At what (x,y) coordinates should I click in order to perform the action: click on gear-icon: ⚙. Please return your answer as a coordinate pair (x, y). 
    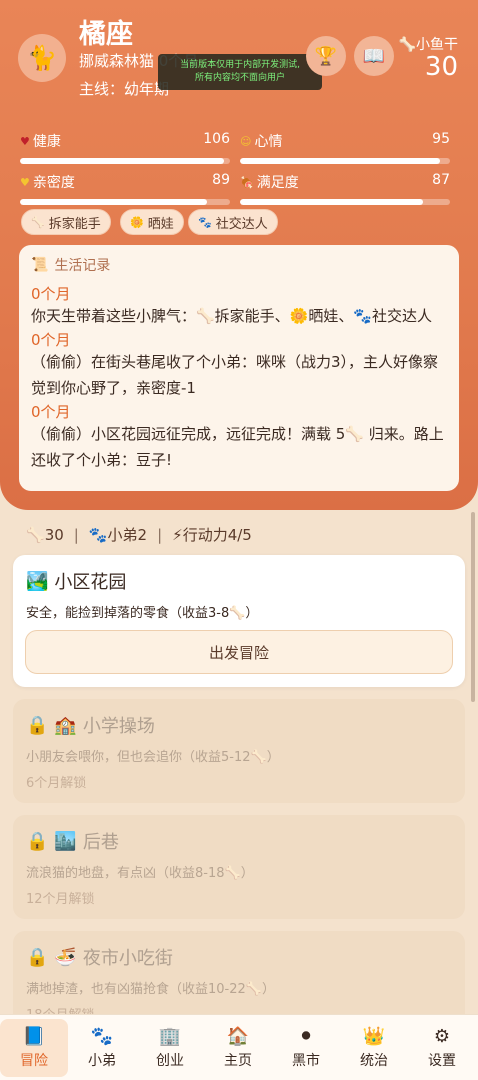
    Looking at the image, I should click on (442, 1036).